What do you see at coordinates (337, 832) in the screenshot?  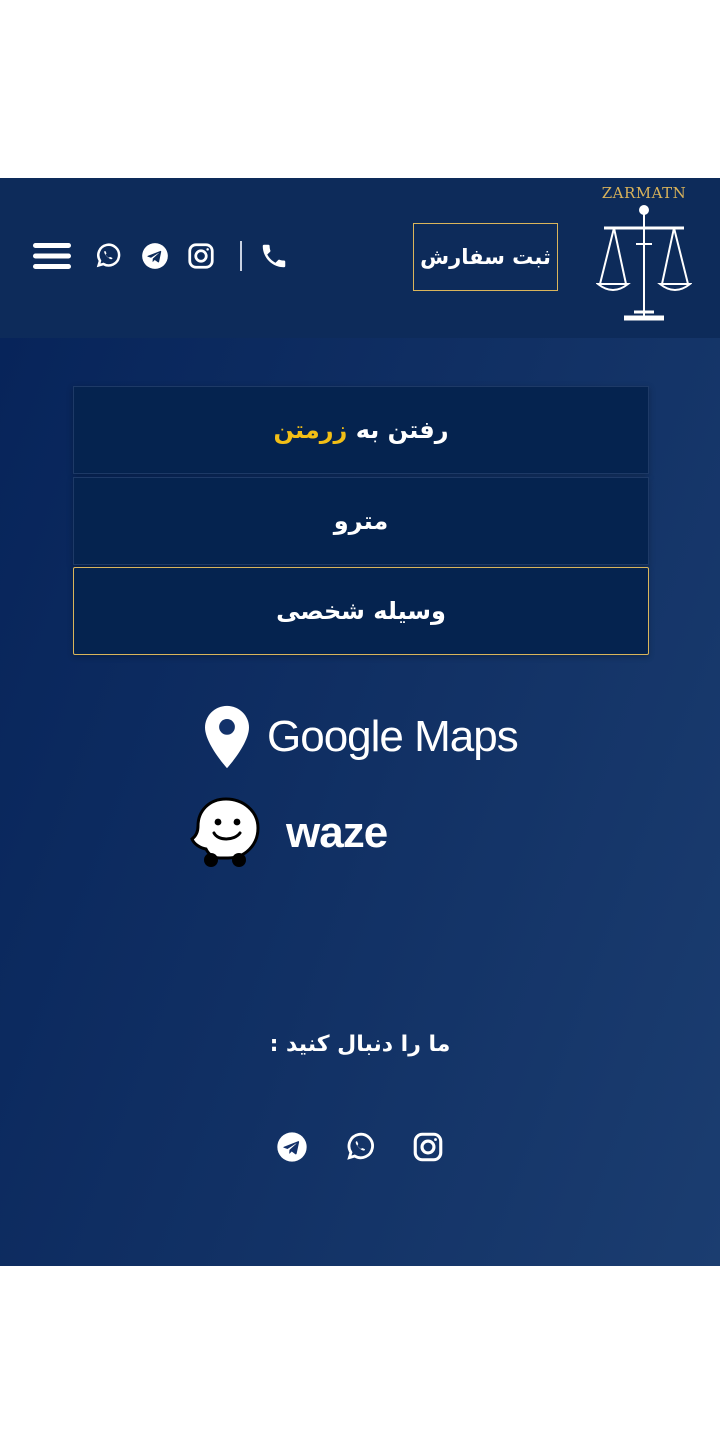 I see `waze-label: waze` at bounding box center [337, 832].